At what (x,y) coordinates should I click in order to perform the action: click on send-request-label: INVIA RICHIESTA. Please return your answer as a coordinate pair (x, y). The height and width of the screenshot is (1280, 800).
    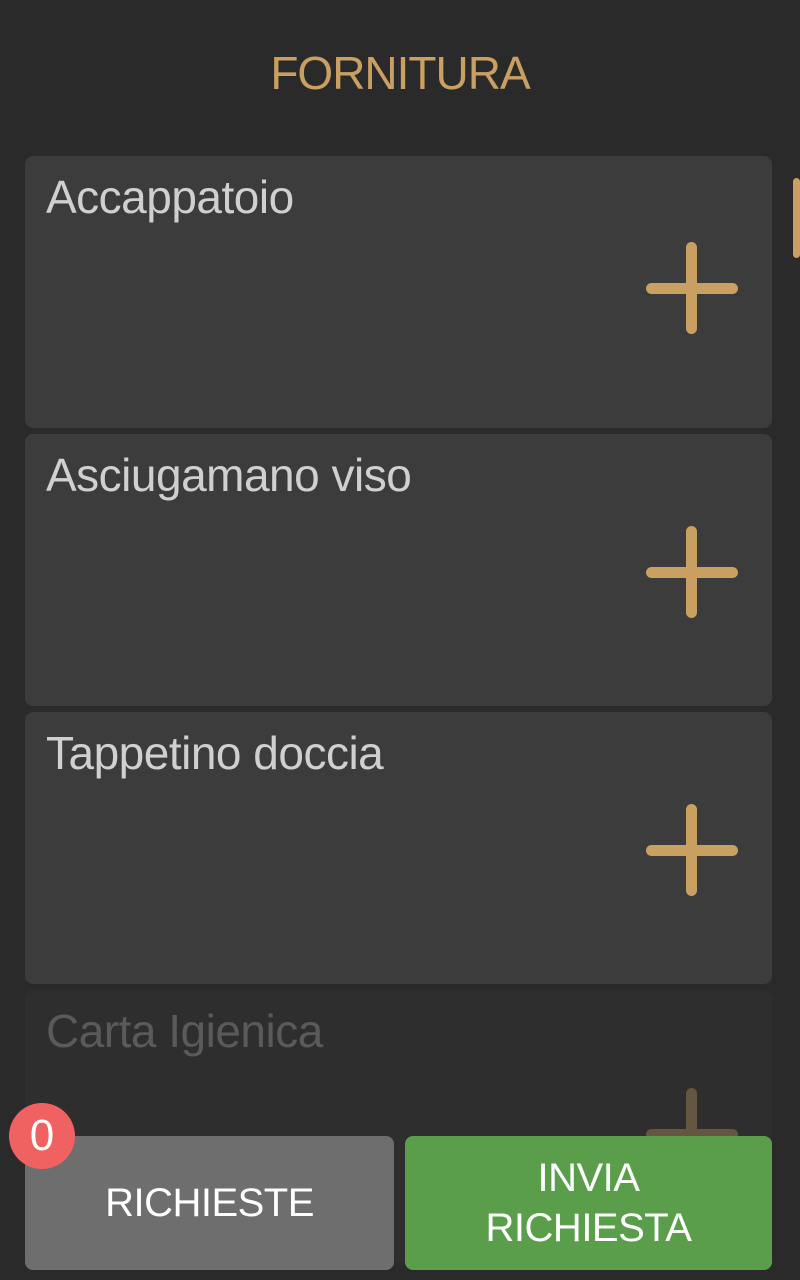
    Looking at the image, I should click on (589, 1203).